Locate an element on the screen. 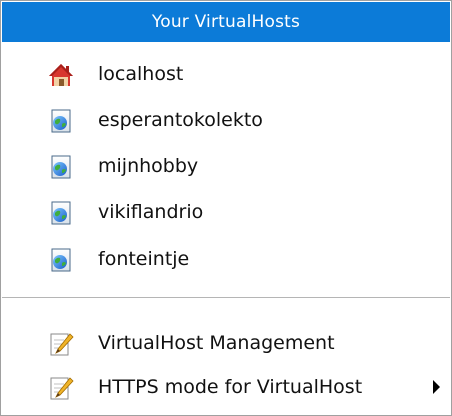 The height and width of the screenshot is (416, 452). menu-separator is located at coordinates (226, 297).